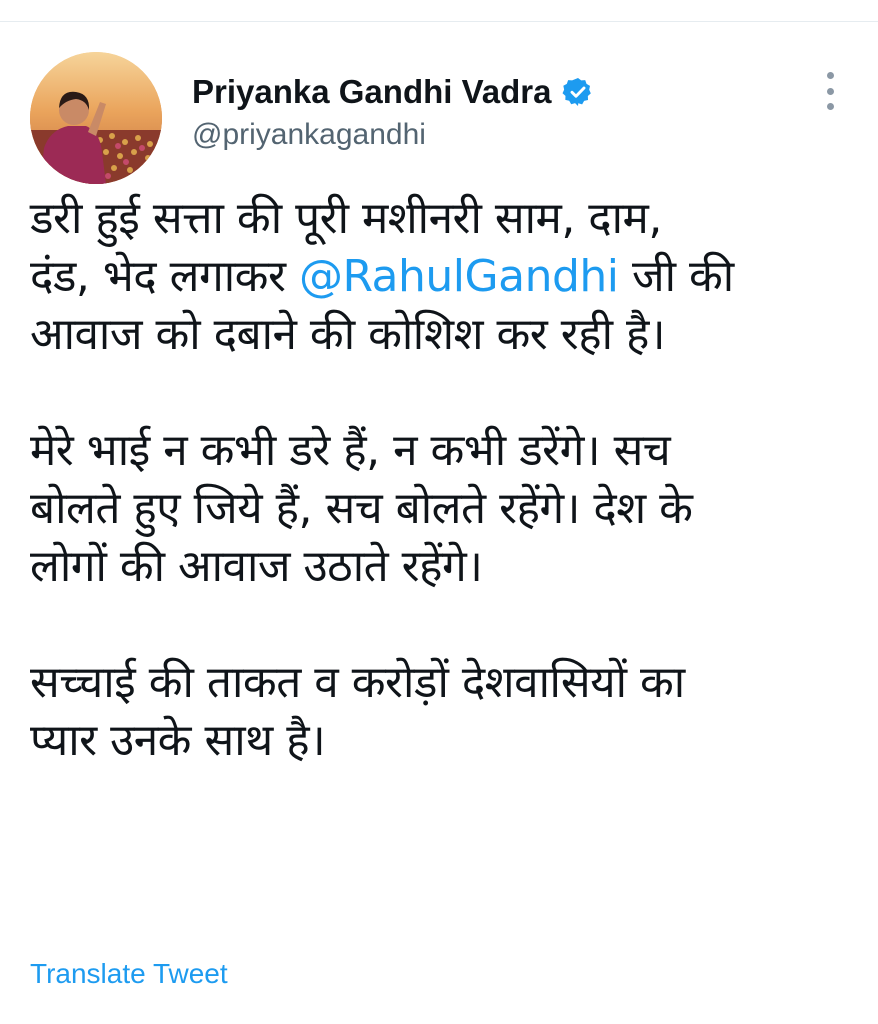 This screenshot has width=878, height=1024. What do you see at coordinates (129, 974) in the screenshot?
I see `translate-tweet-link: Translate Tweet` at bounding box center [129, 974].